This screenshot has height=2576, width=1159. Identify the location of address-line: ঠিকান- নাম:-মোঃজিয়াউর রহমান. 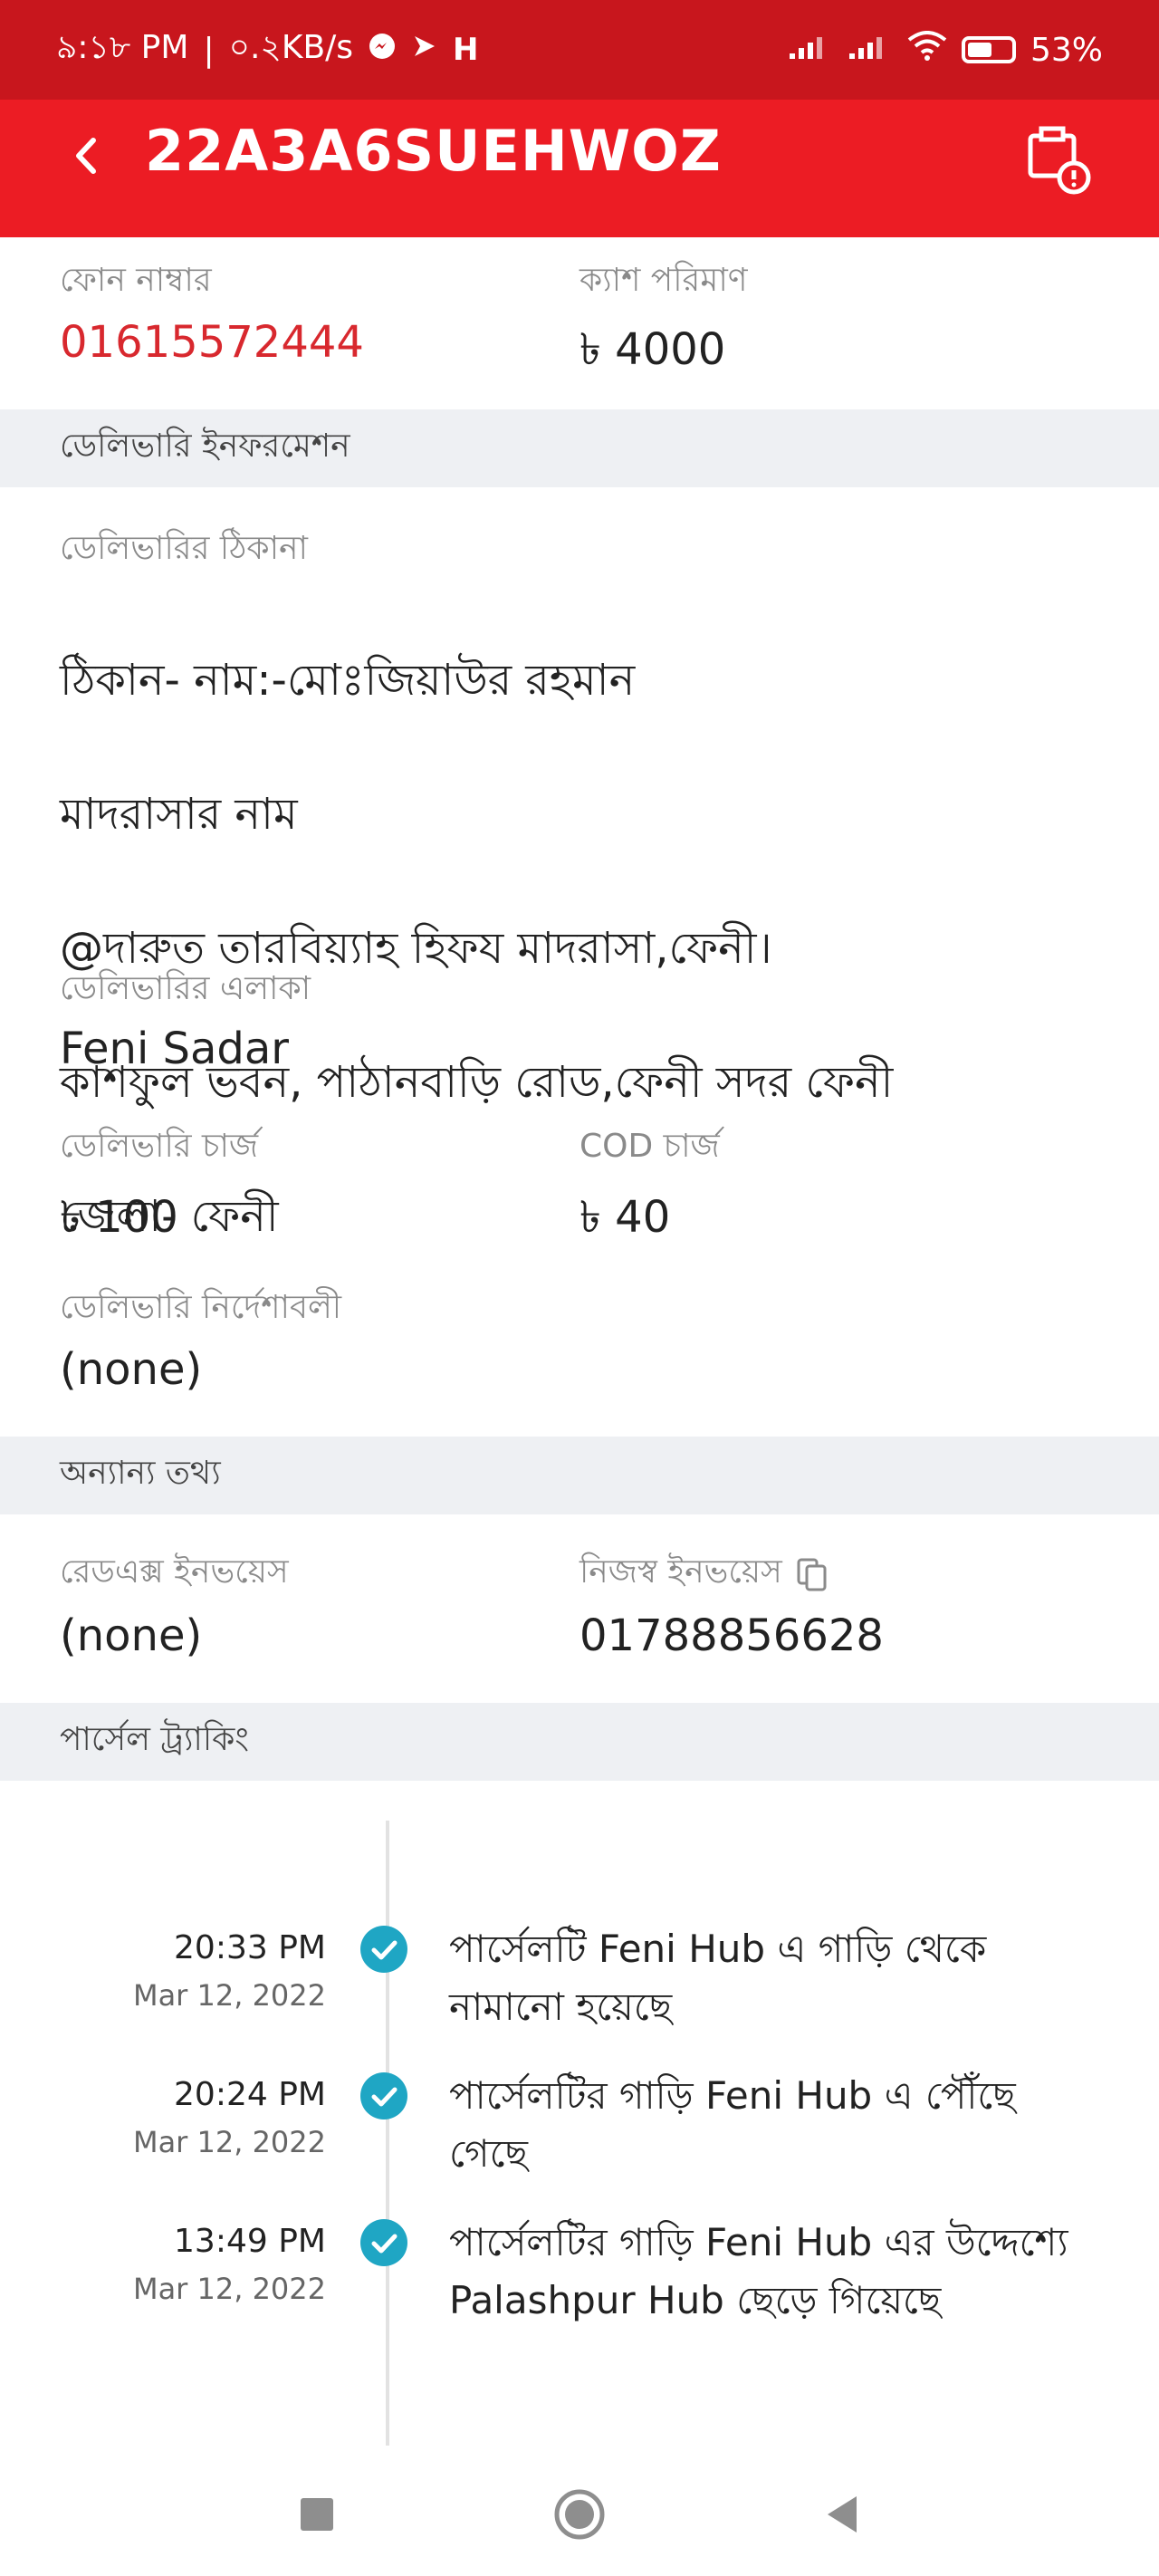
(348, 680).